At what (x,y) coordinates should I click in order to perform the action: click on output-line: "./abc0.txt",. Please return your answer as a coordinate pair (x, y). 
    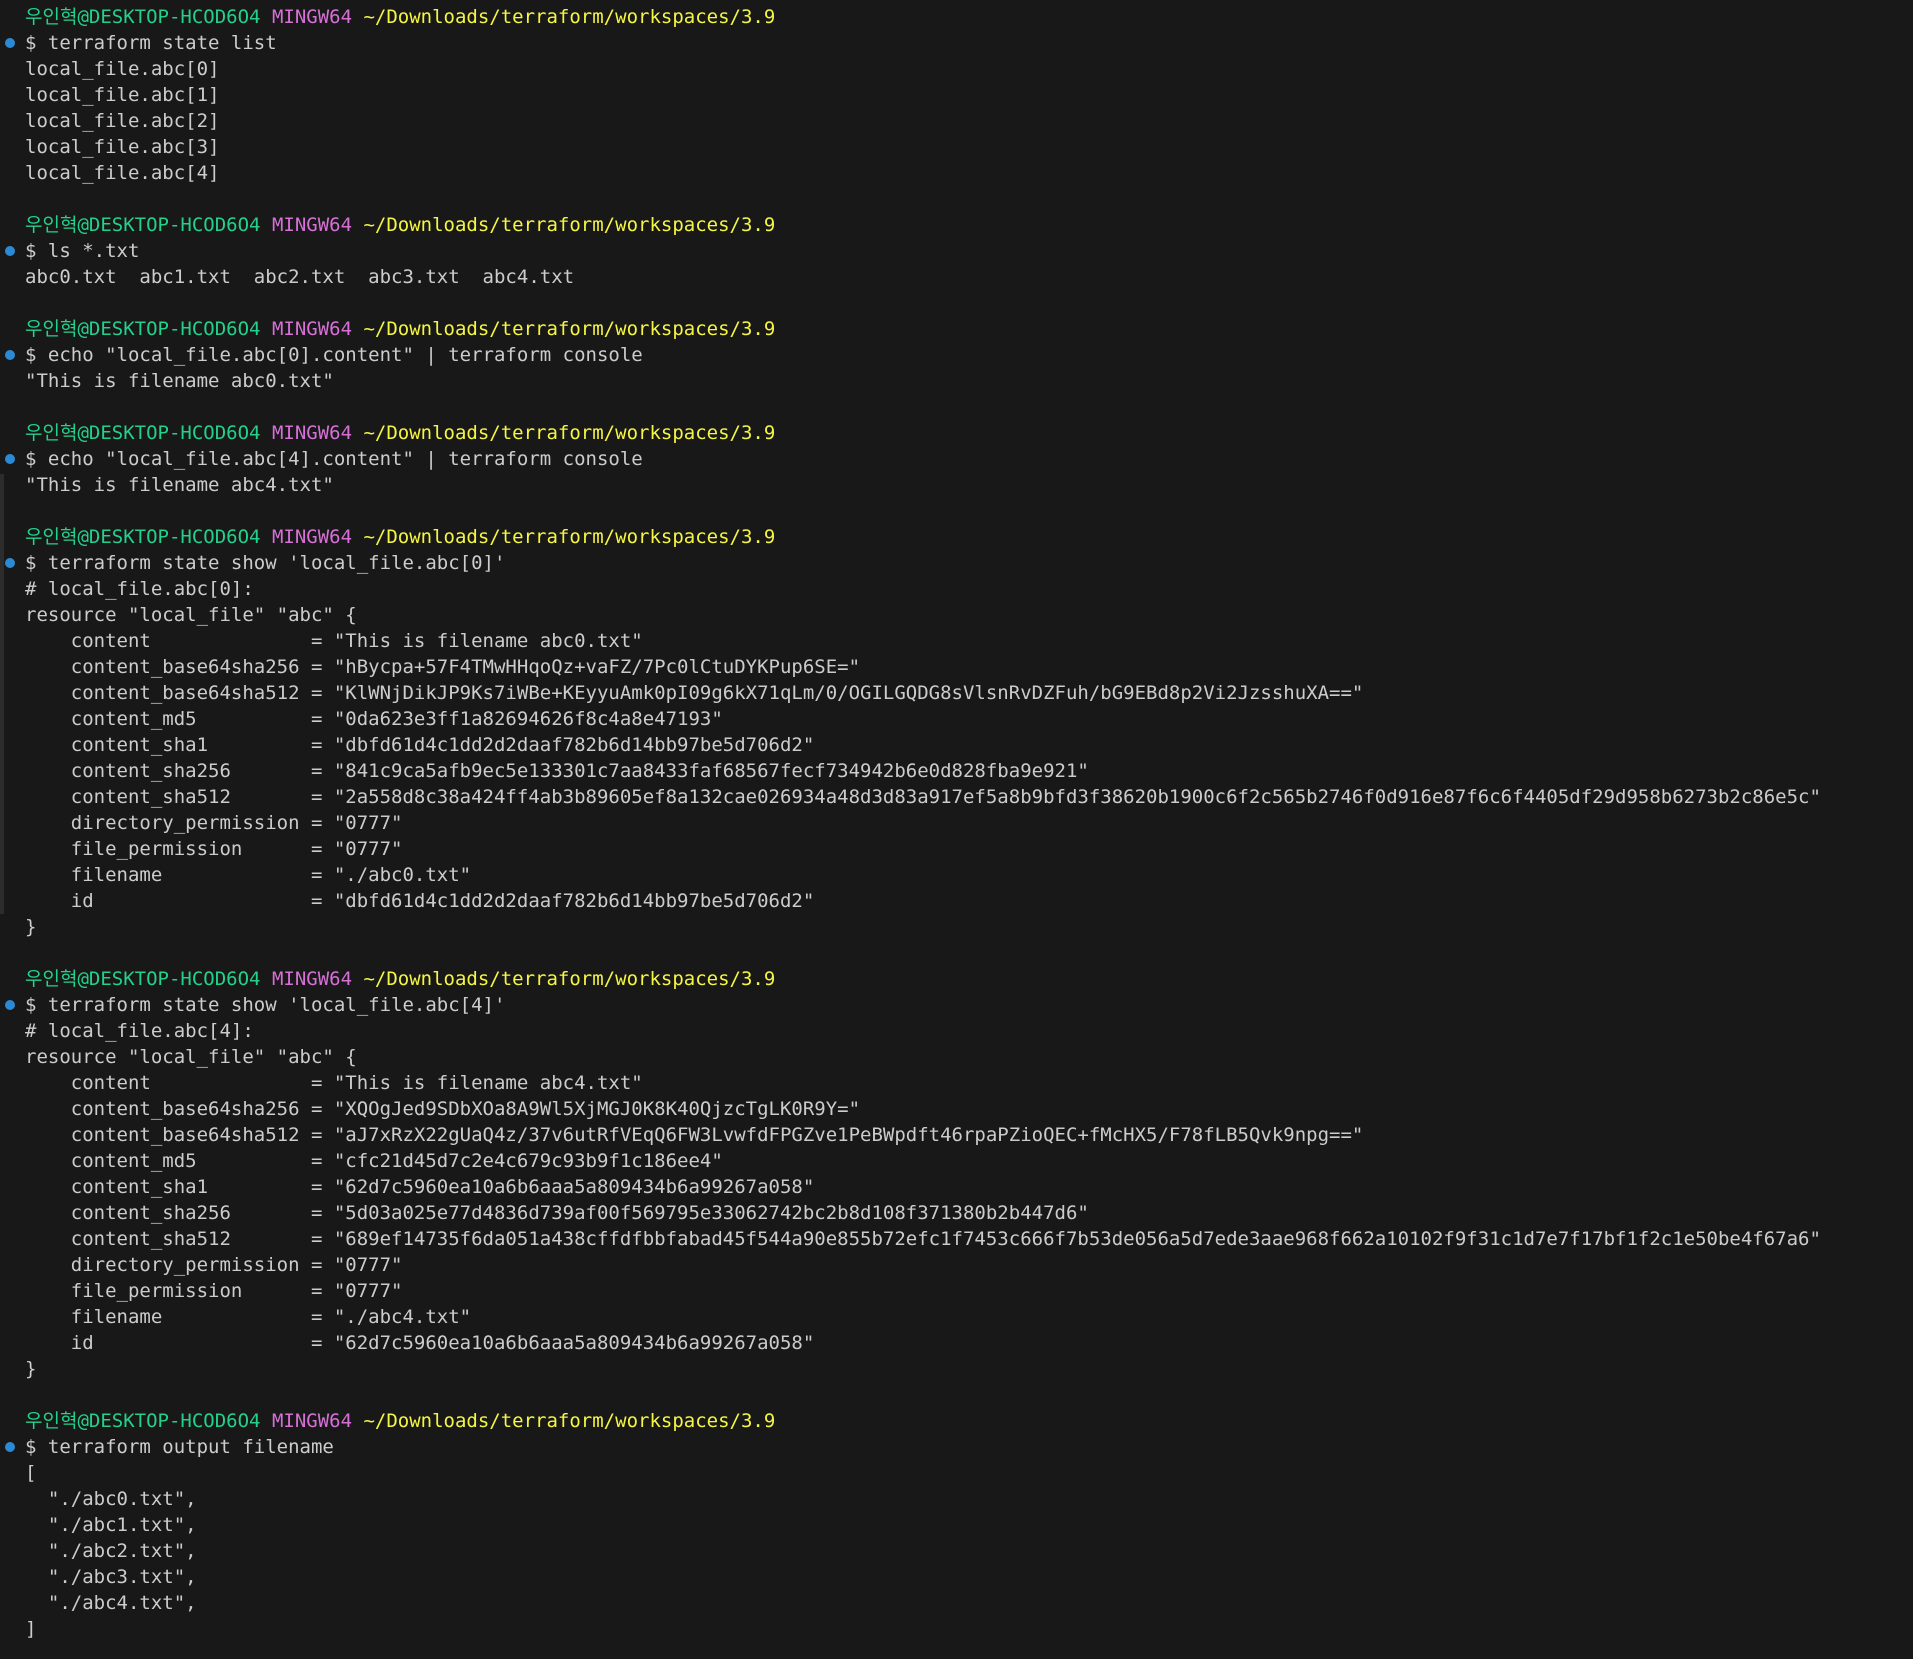
    Looking at the image, I should click on (111, 1499).